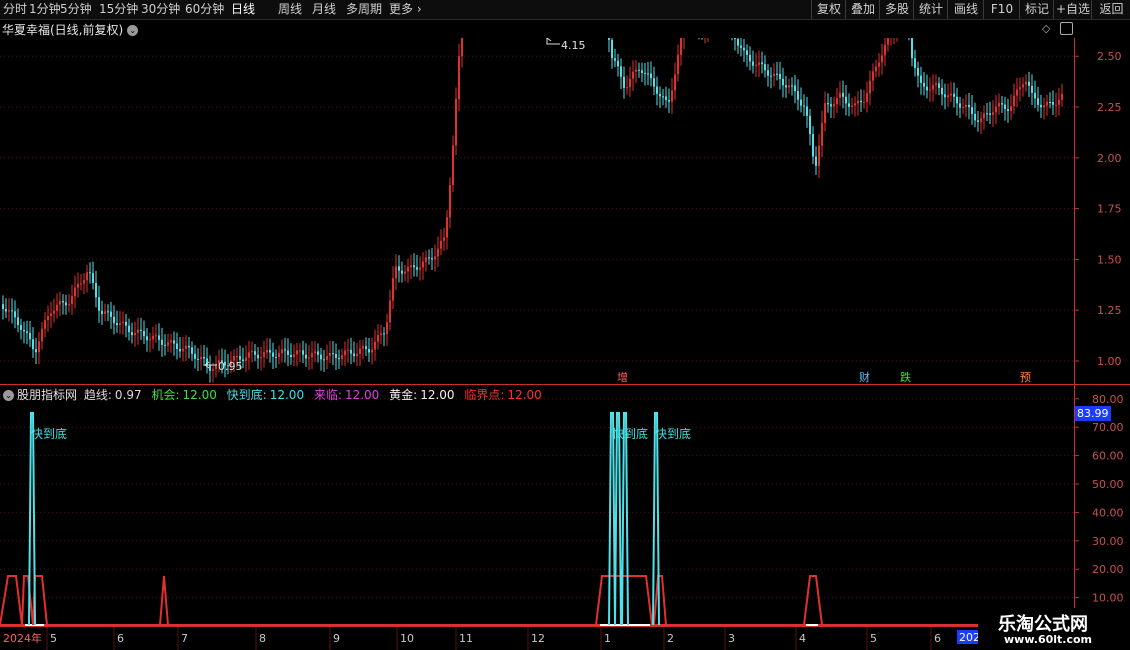 This screenshot has height=650, width=1130. I want to click on period-tab-multi: 多周期, so click(364, 9).